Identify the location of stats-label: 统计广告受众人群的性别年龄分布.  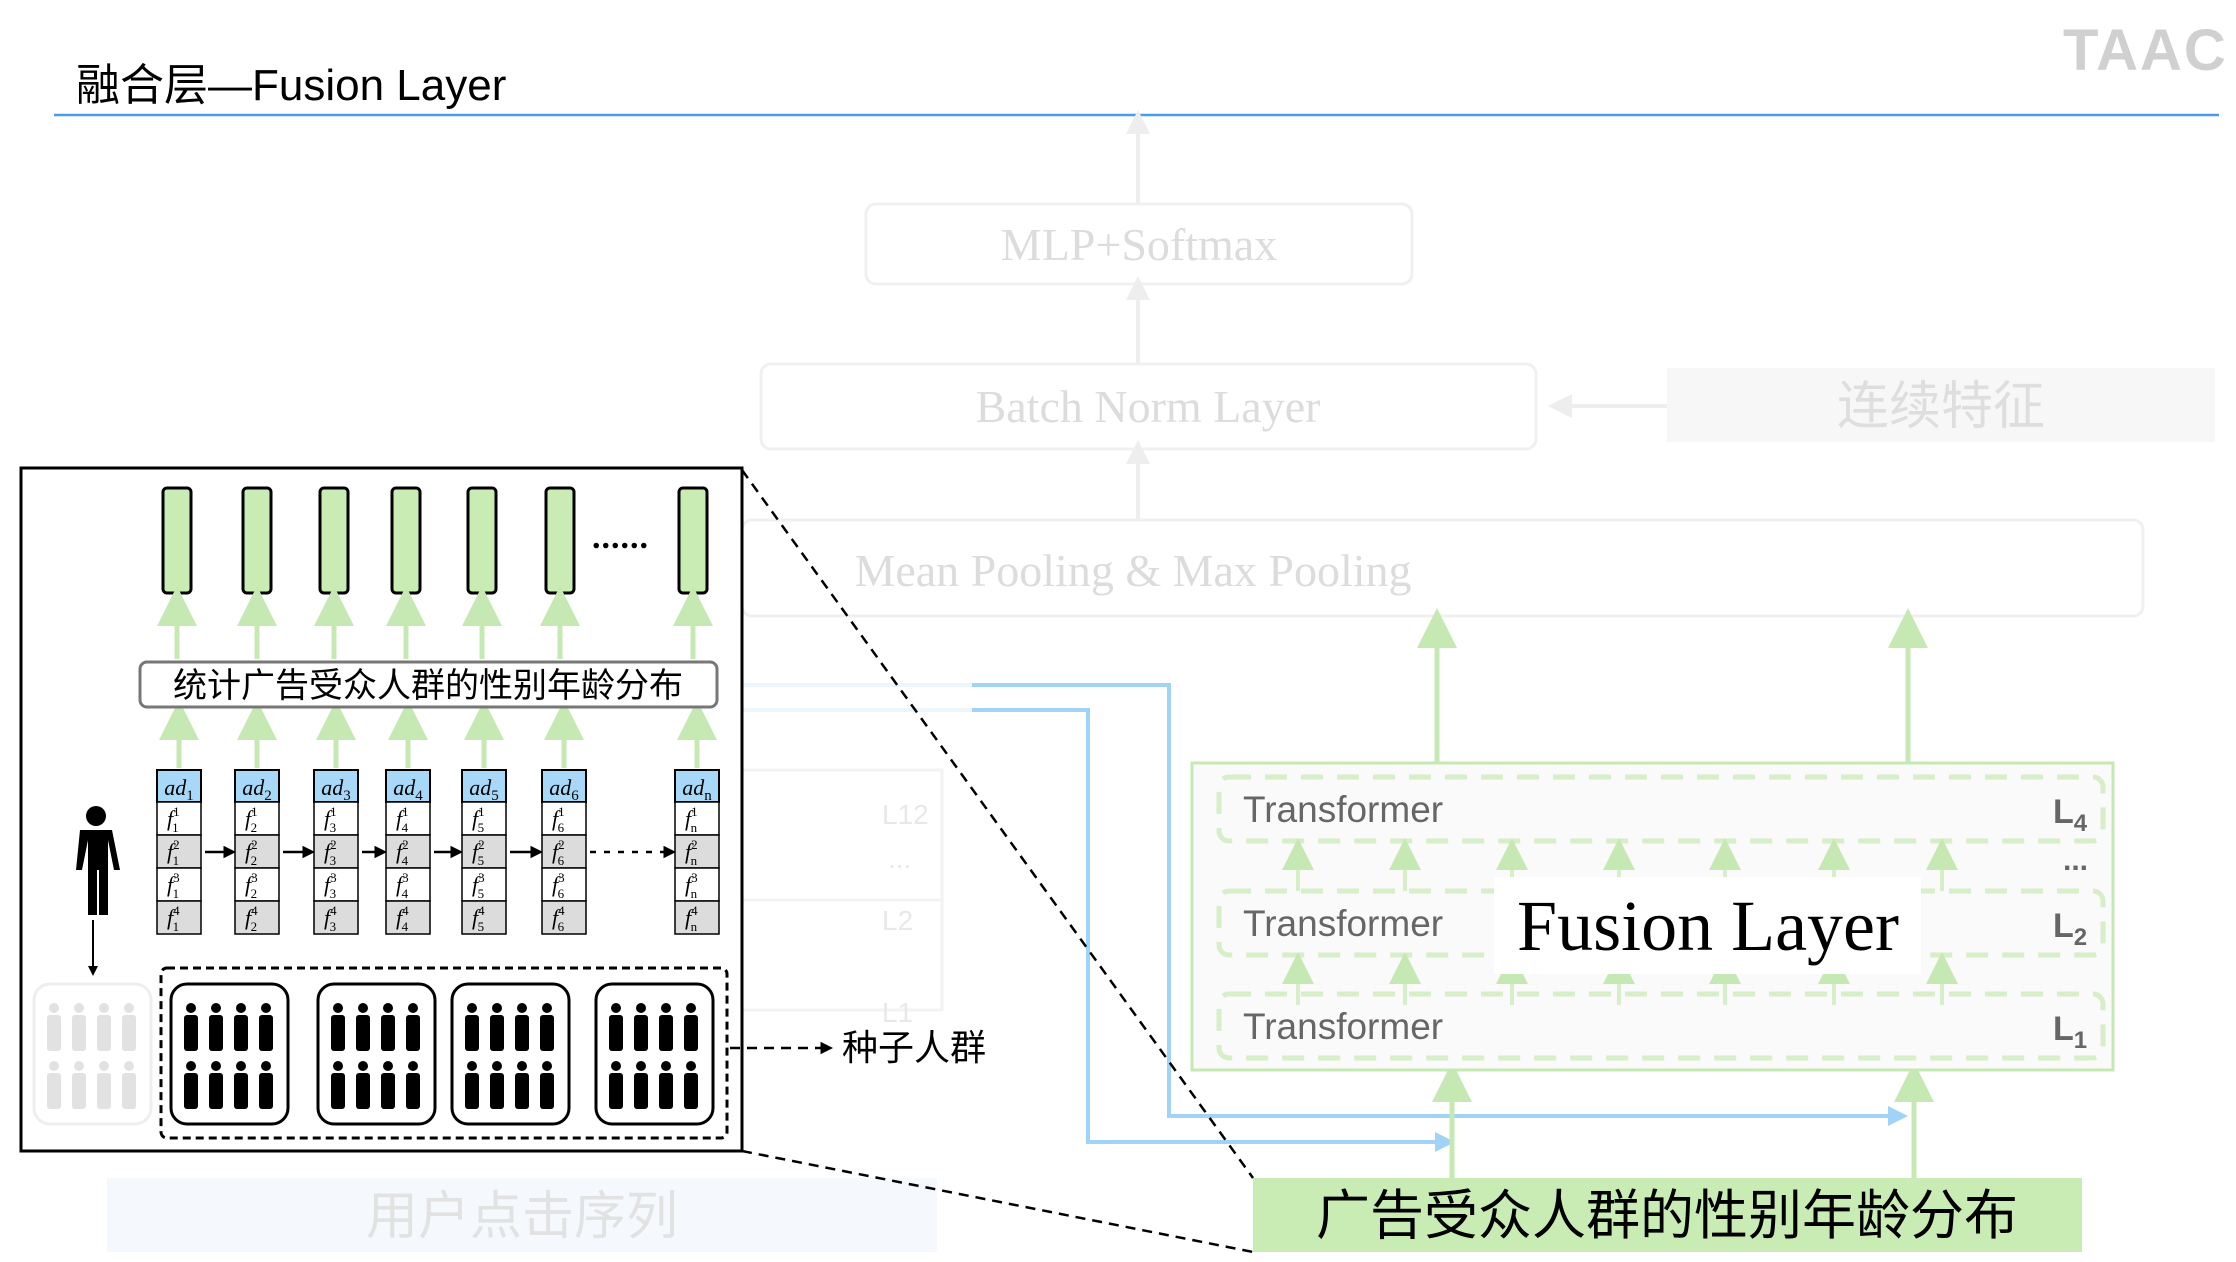
(428, 686).